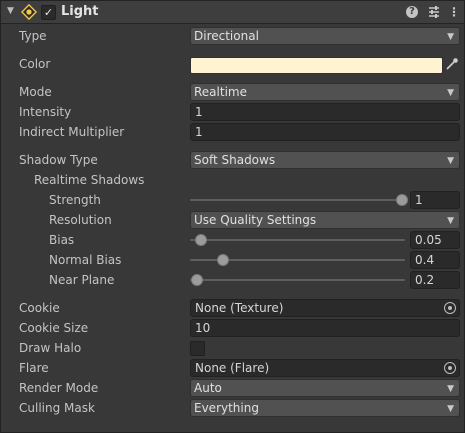  I want to click on render-mode-dropdown: Auto ▼, so click(325, 388).